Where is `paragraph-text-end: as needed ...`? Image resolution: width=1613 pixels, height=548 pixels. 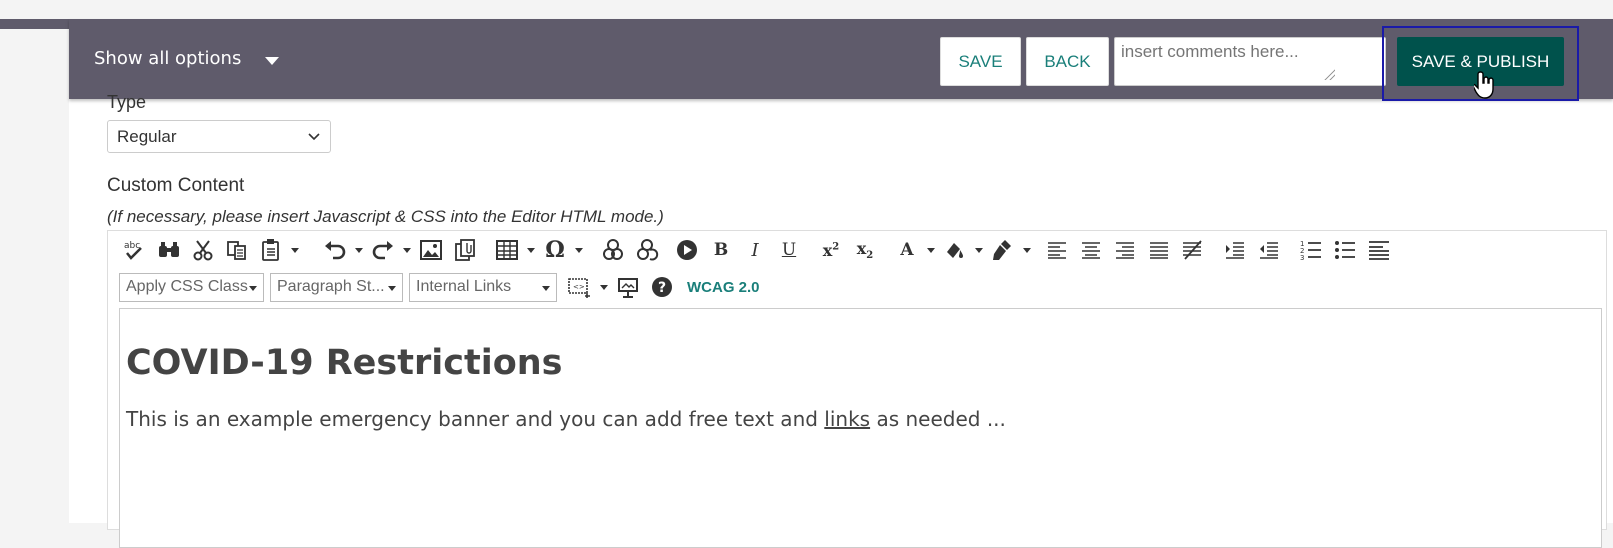
paragraph-text-end: as needed ... is located at coordinates (938, 419).